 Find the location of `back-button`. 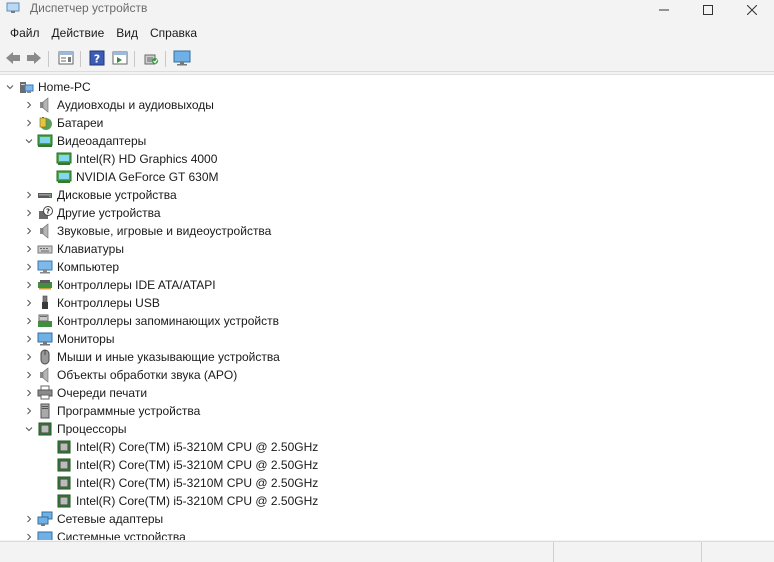

back-button is located at coordinates (13, 58).